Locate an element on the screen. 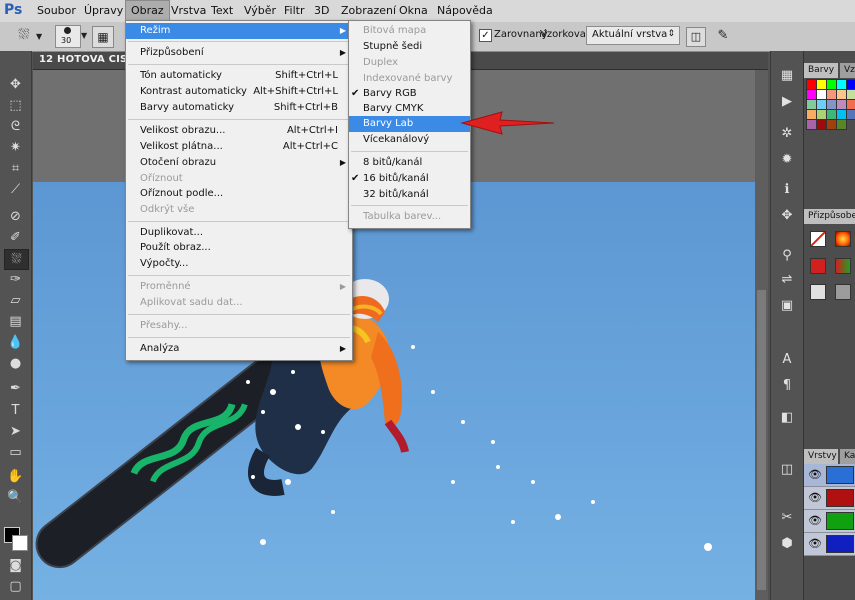 The width and height of the screenshot is (855, 600). scrollbar-thumb is located at coordinates (761, 440).